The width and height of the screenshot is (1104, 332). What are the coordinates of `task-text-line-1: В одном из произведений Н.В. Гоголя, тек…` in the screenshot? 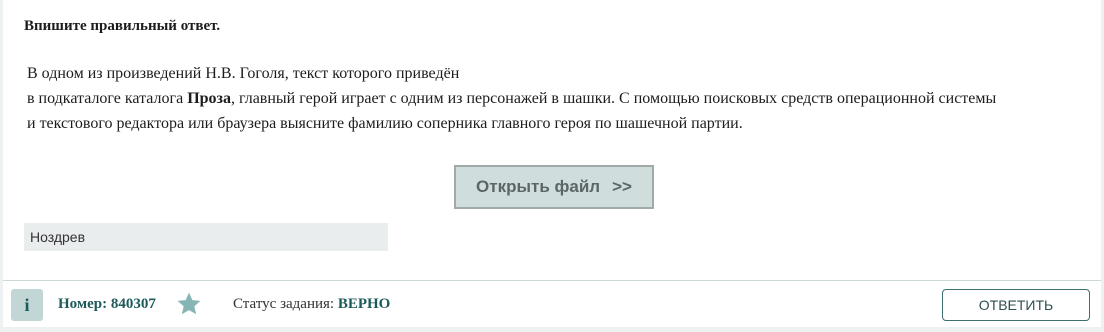 It's located at (243, 73).